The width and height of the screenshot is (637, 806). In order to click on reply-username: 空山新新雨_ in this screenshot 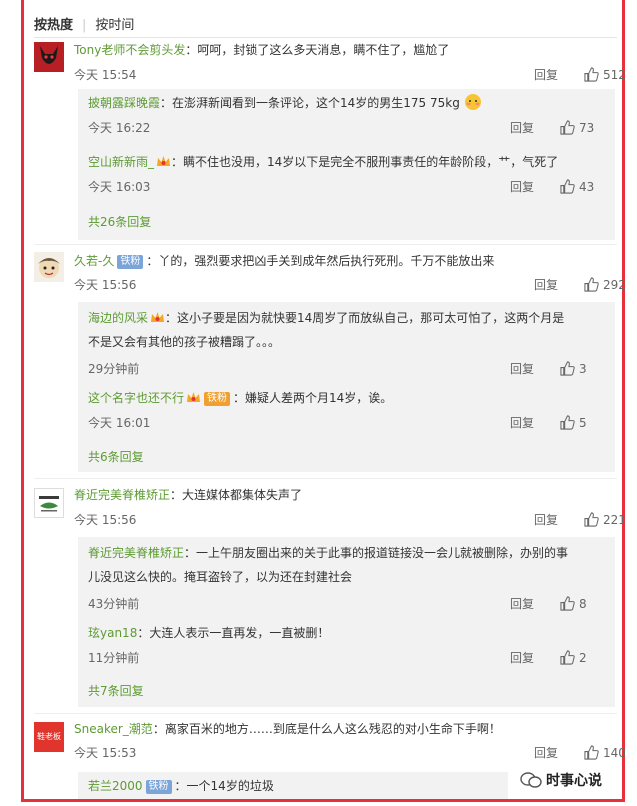, I will do `click(121, 162)`.